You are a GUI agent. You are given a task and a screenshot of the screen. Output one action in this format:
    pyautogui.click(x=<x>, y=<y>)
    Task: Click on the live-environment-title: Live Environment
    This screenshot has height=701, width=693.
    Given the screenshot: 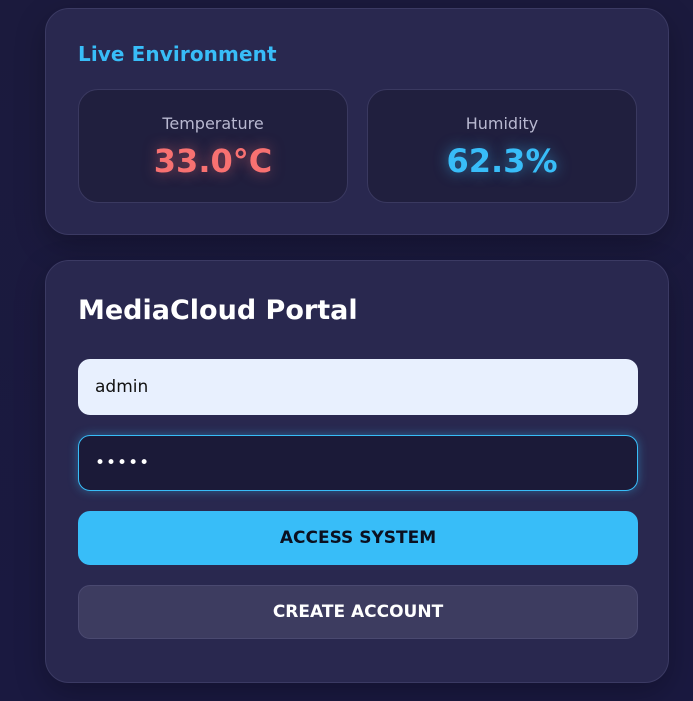 What is the action you would take?
    pyautogui.click(x=177, y=54)
    